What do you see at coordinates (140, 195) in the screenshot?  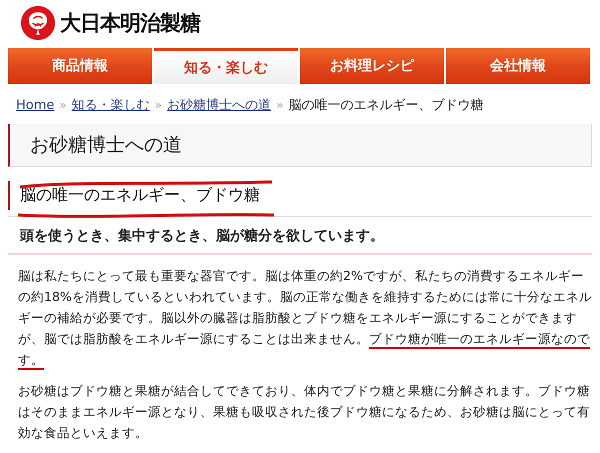 I see `article-heading: 脳の唯一のエネルギー、ブドウ糖` at bounding box center [140, 195].